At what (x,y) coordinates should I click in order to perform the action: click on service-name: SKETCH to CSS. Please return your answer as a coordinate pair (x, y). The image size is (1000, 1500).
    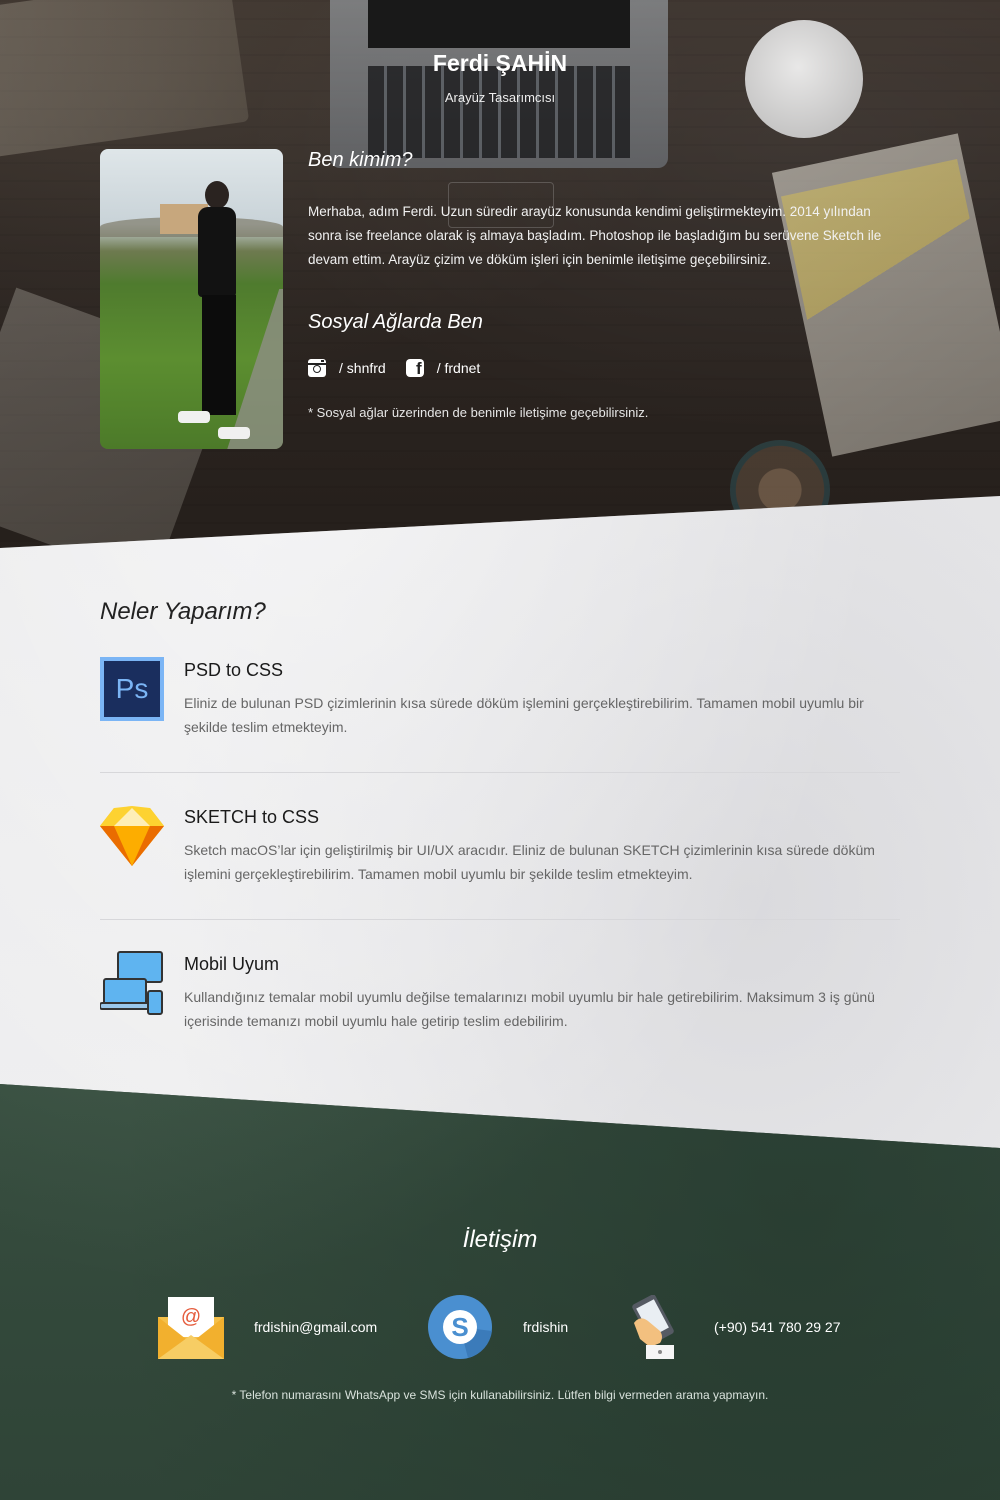
    Looking at the image, I should click on (252, 817).